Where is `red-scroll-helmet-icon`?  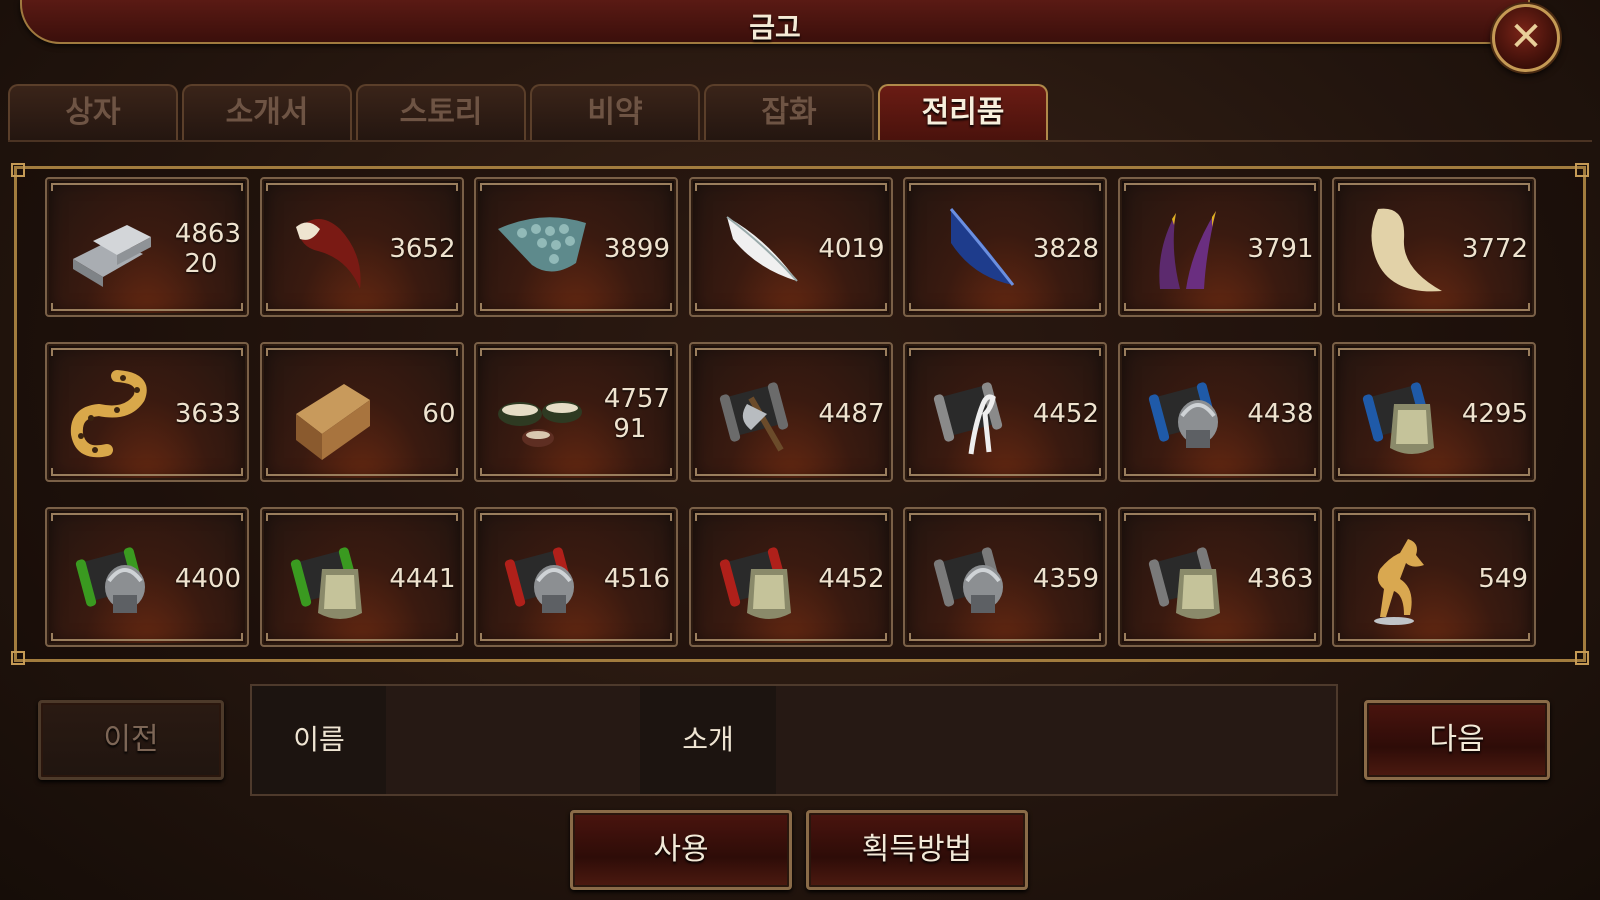
red-scroll-helmet-icon is located at coordinates (542, 579).